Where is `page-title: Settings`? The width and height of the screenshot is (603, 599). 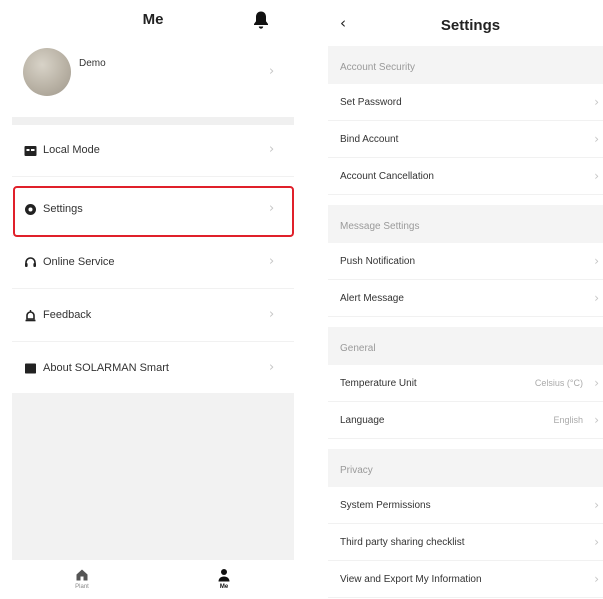
page-title: Settings is located at coordinates (470, 25).